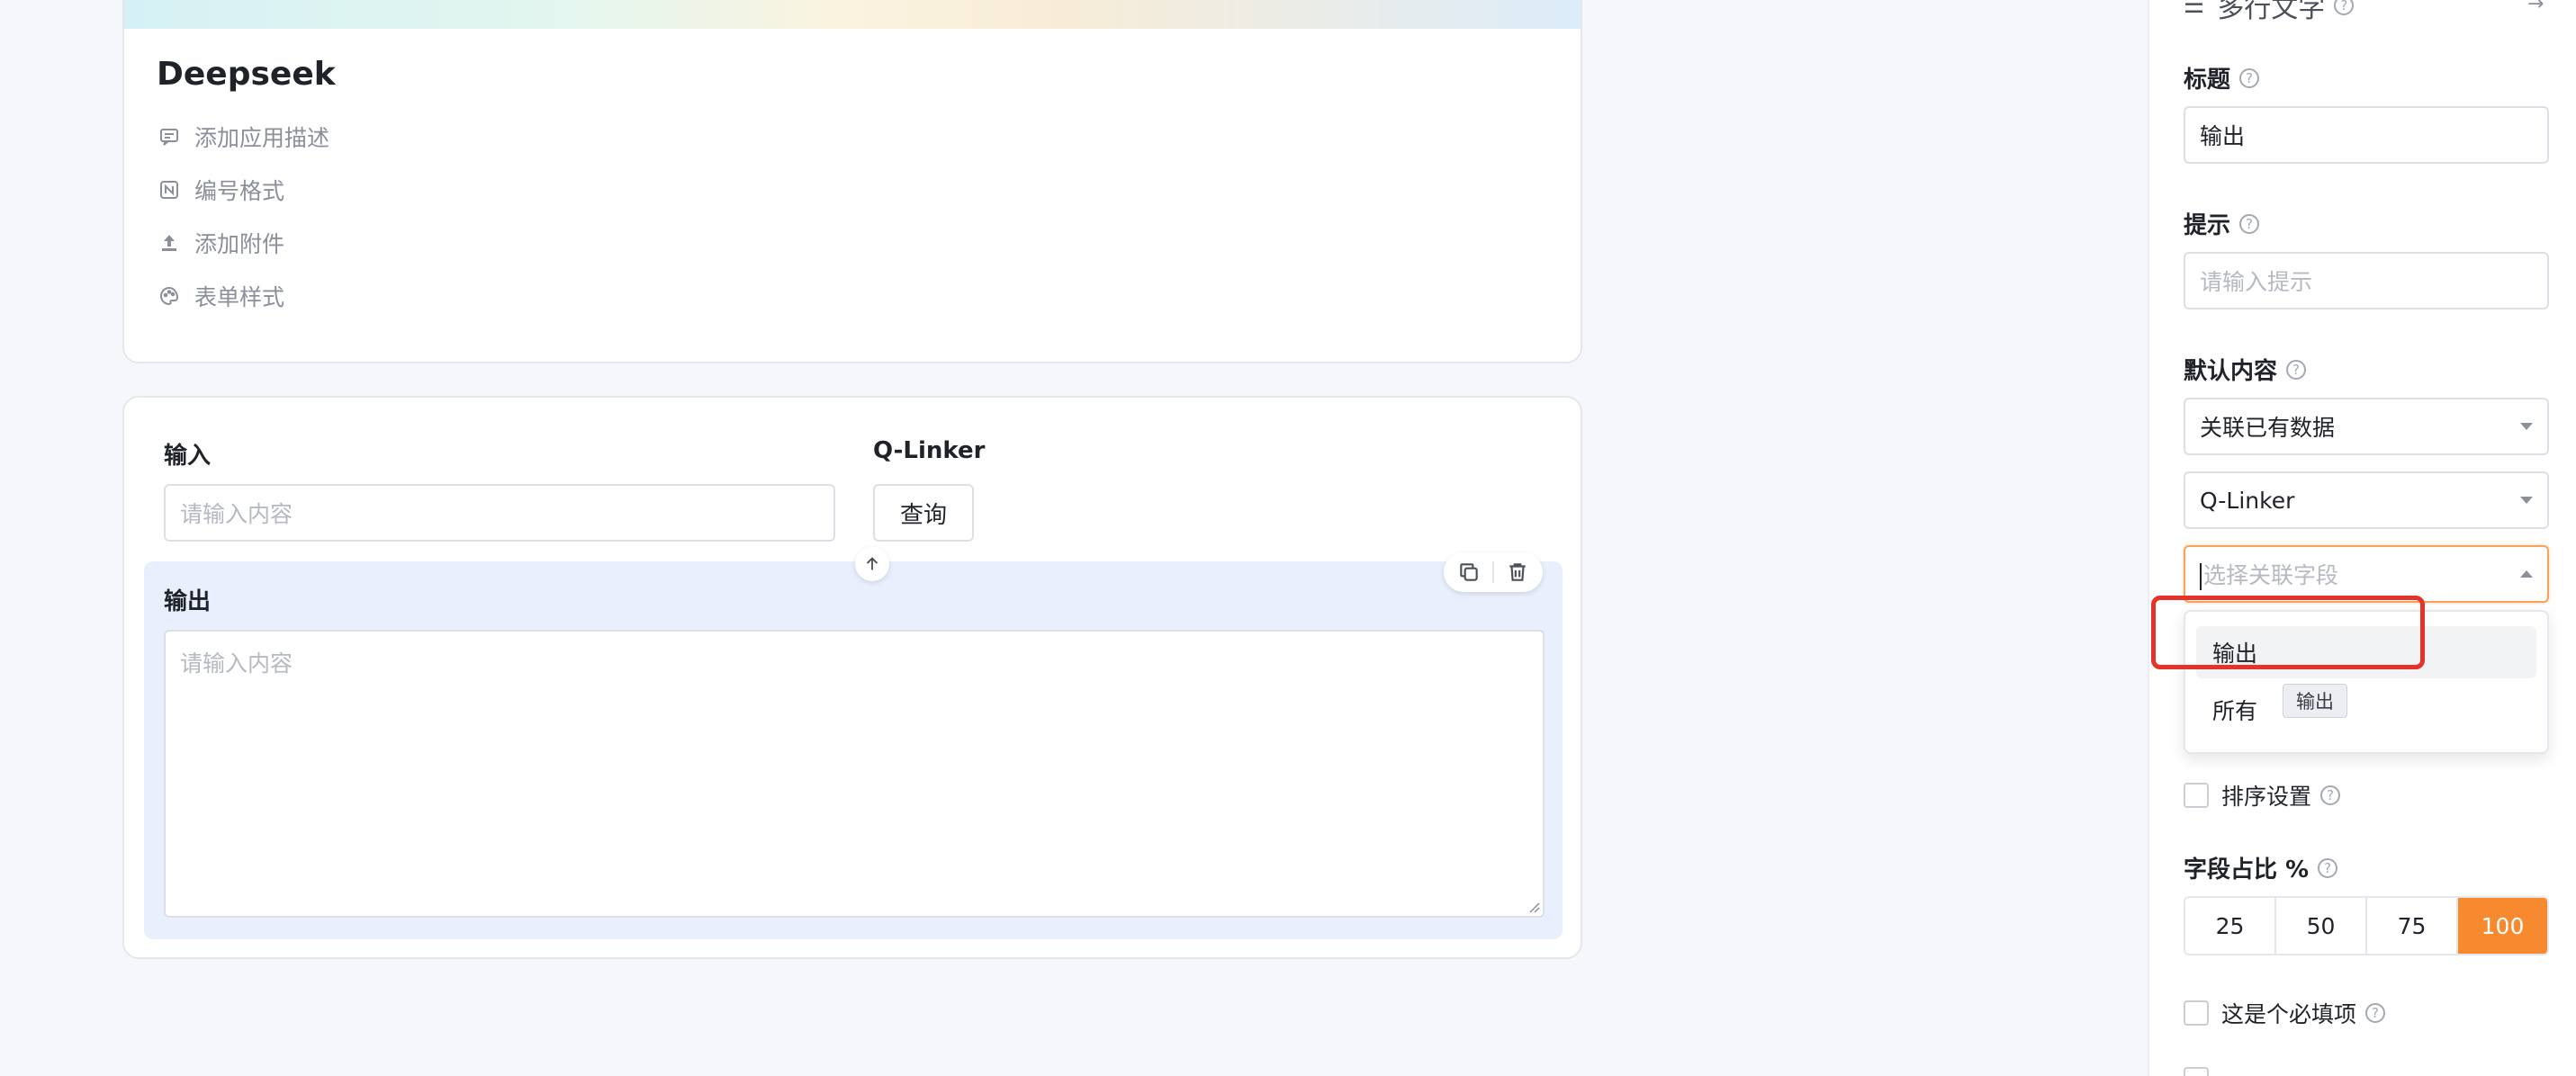  Describe the element at coordinates (2222, 223) in the screenshot. I see `hint-field-label: 提示?` at that location.